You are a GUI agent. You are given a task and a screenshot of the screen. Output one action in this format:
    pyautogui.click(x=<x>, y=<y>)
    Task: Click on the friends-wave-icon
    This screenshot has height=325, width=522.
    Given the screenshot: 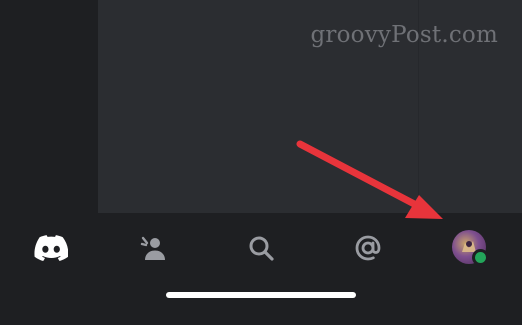 What is the action you would take?
    pyautogui.click(x=152, y=248)
    